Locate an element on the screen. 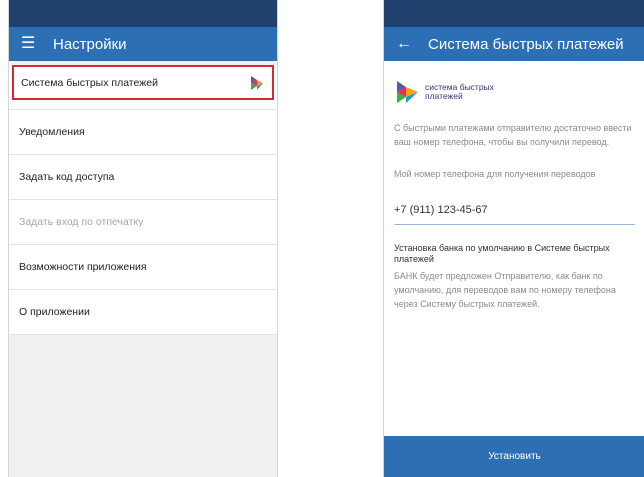 This screenshot has width=644, height=477. menu-item-access-code: Задать код доступа is located at coordinates (143, 177).